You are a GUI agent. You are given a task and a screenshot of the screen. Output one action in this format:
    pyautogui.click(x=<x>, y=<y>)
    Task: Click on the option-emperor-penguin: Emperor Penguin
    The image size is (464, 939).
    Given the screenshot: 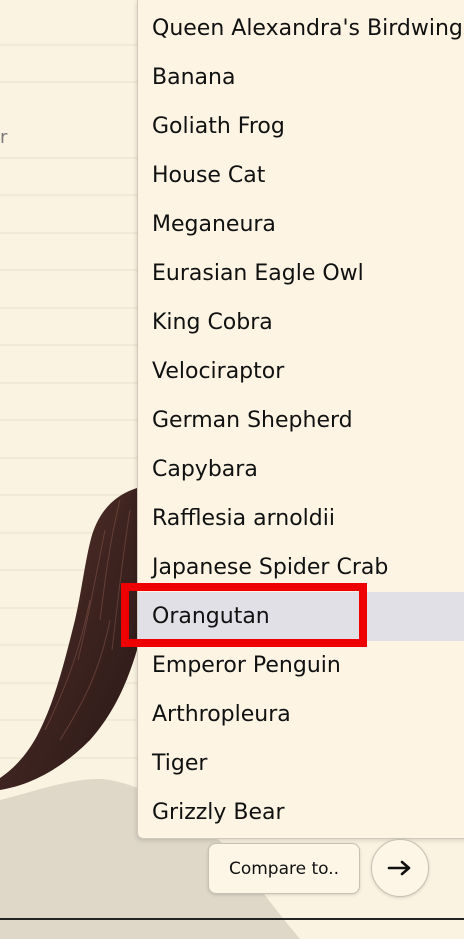 What is the action you would take?
    pyautogui.click(x=301, y=665)
    